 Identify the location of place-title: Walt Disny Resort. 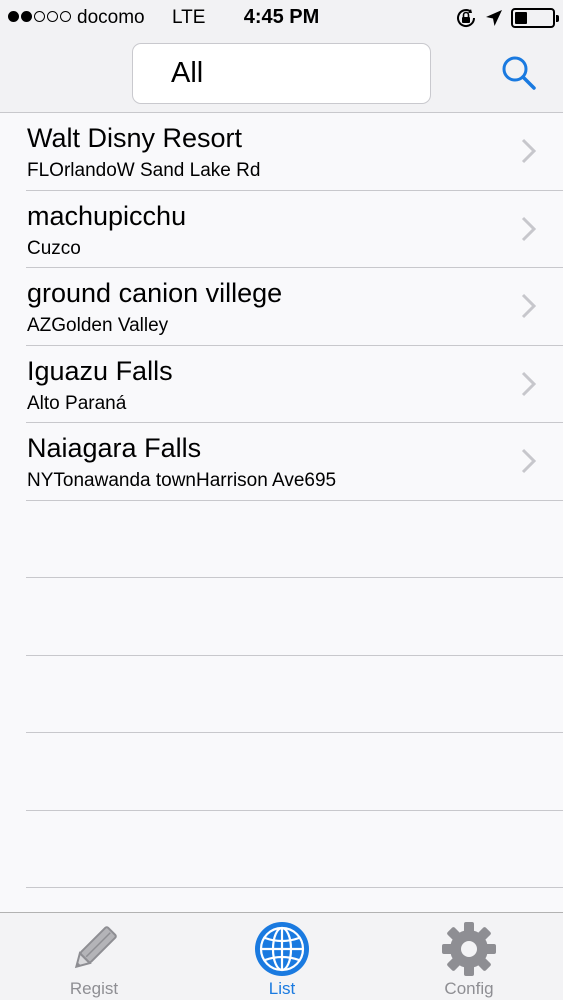
(135, 138).